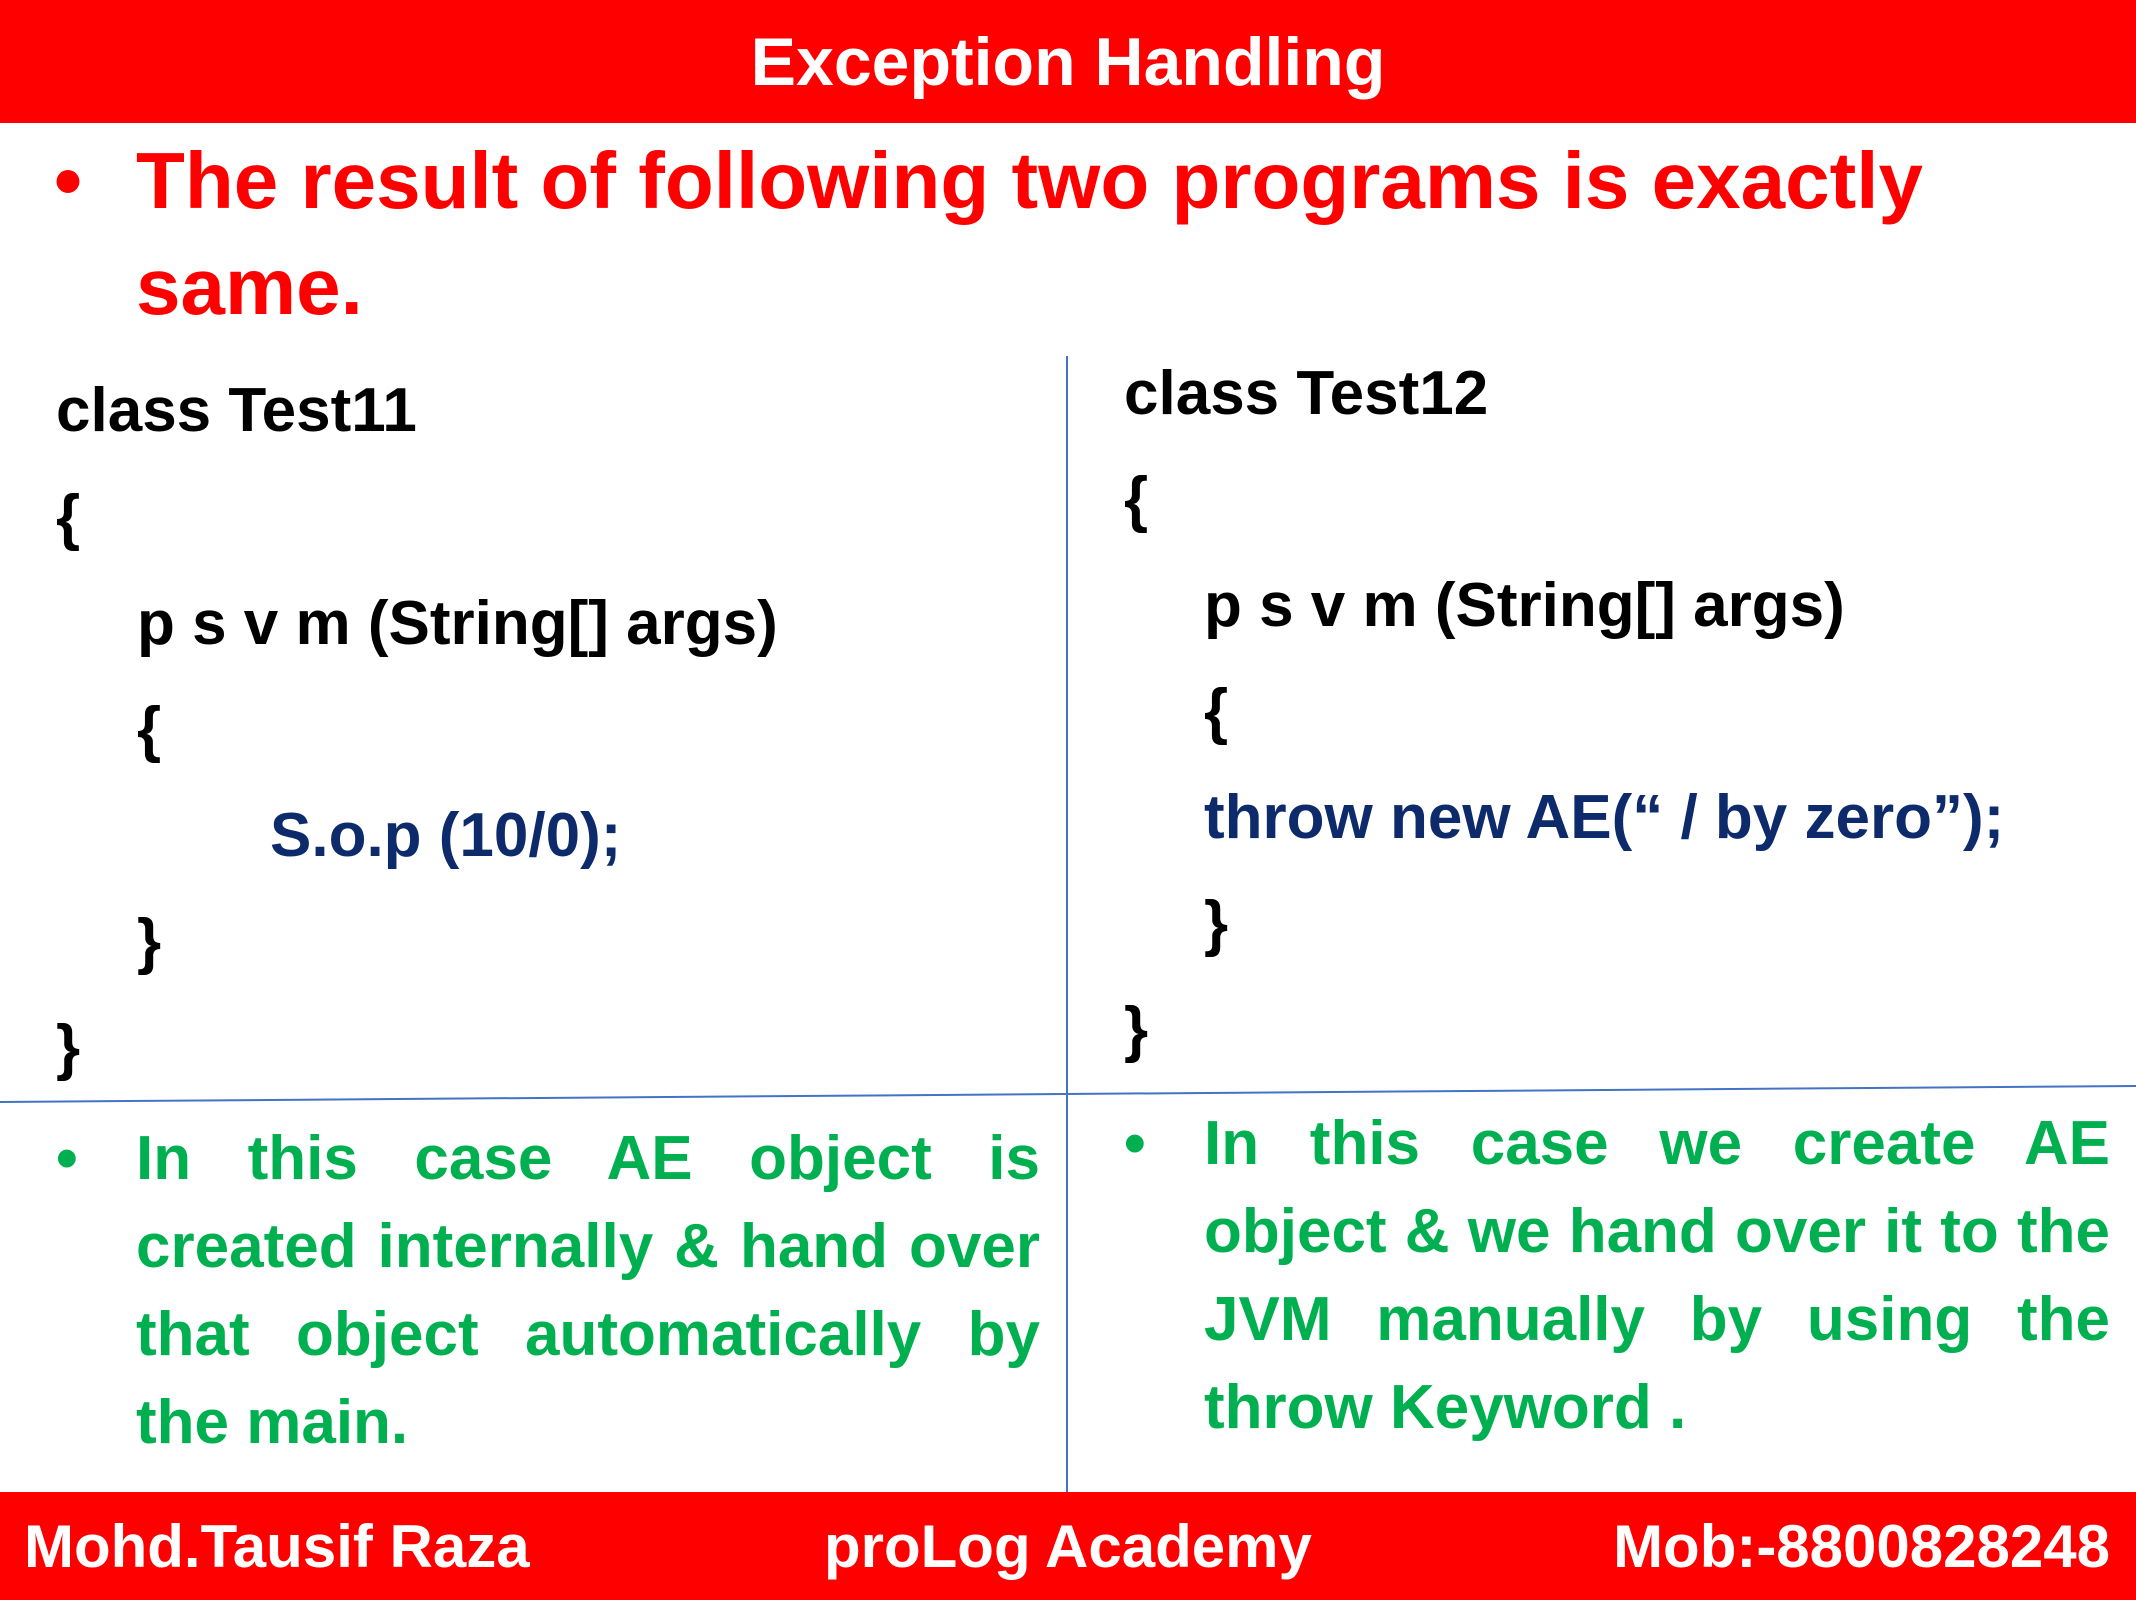  I want to click on code-line: class Test12, so click(1306, 393).